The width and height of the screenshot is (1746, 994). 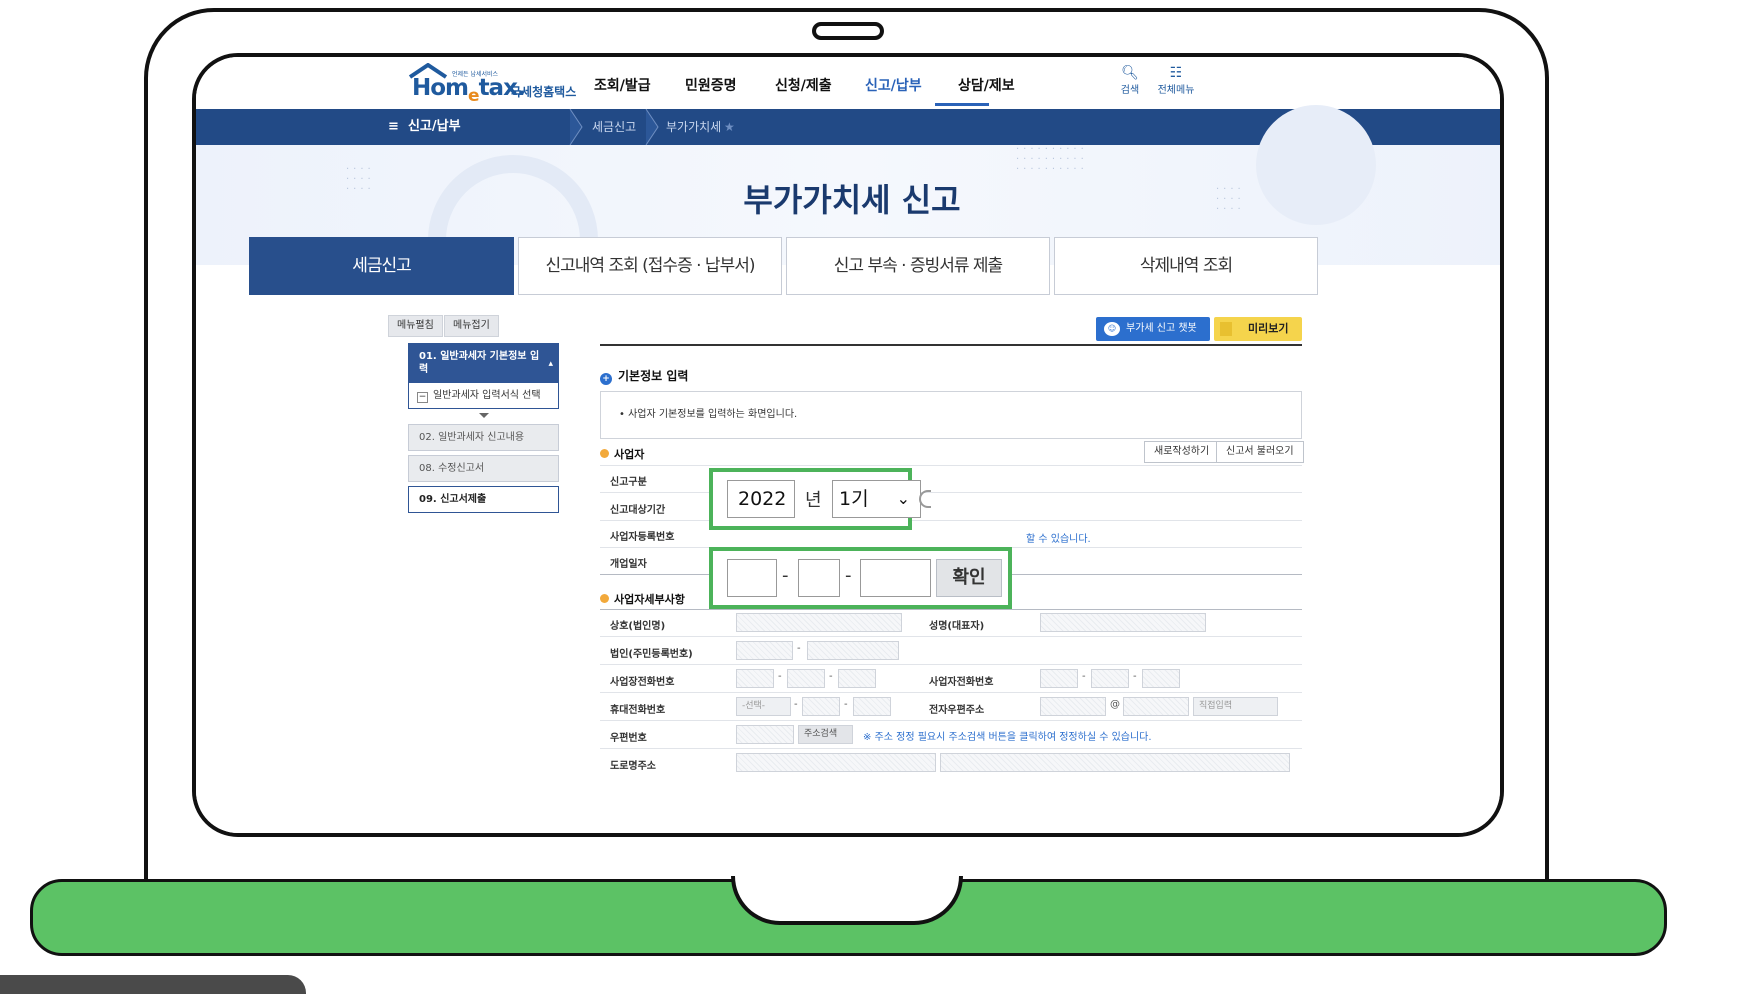 What do you see at coordinates (483, 415) in the screenshot?
I see `arrow-down-icon` at bounding box center [483, 415].